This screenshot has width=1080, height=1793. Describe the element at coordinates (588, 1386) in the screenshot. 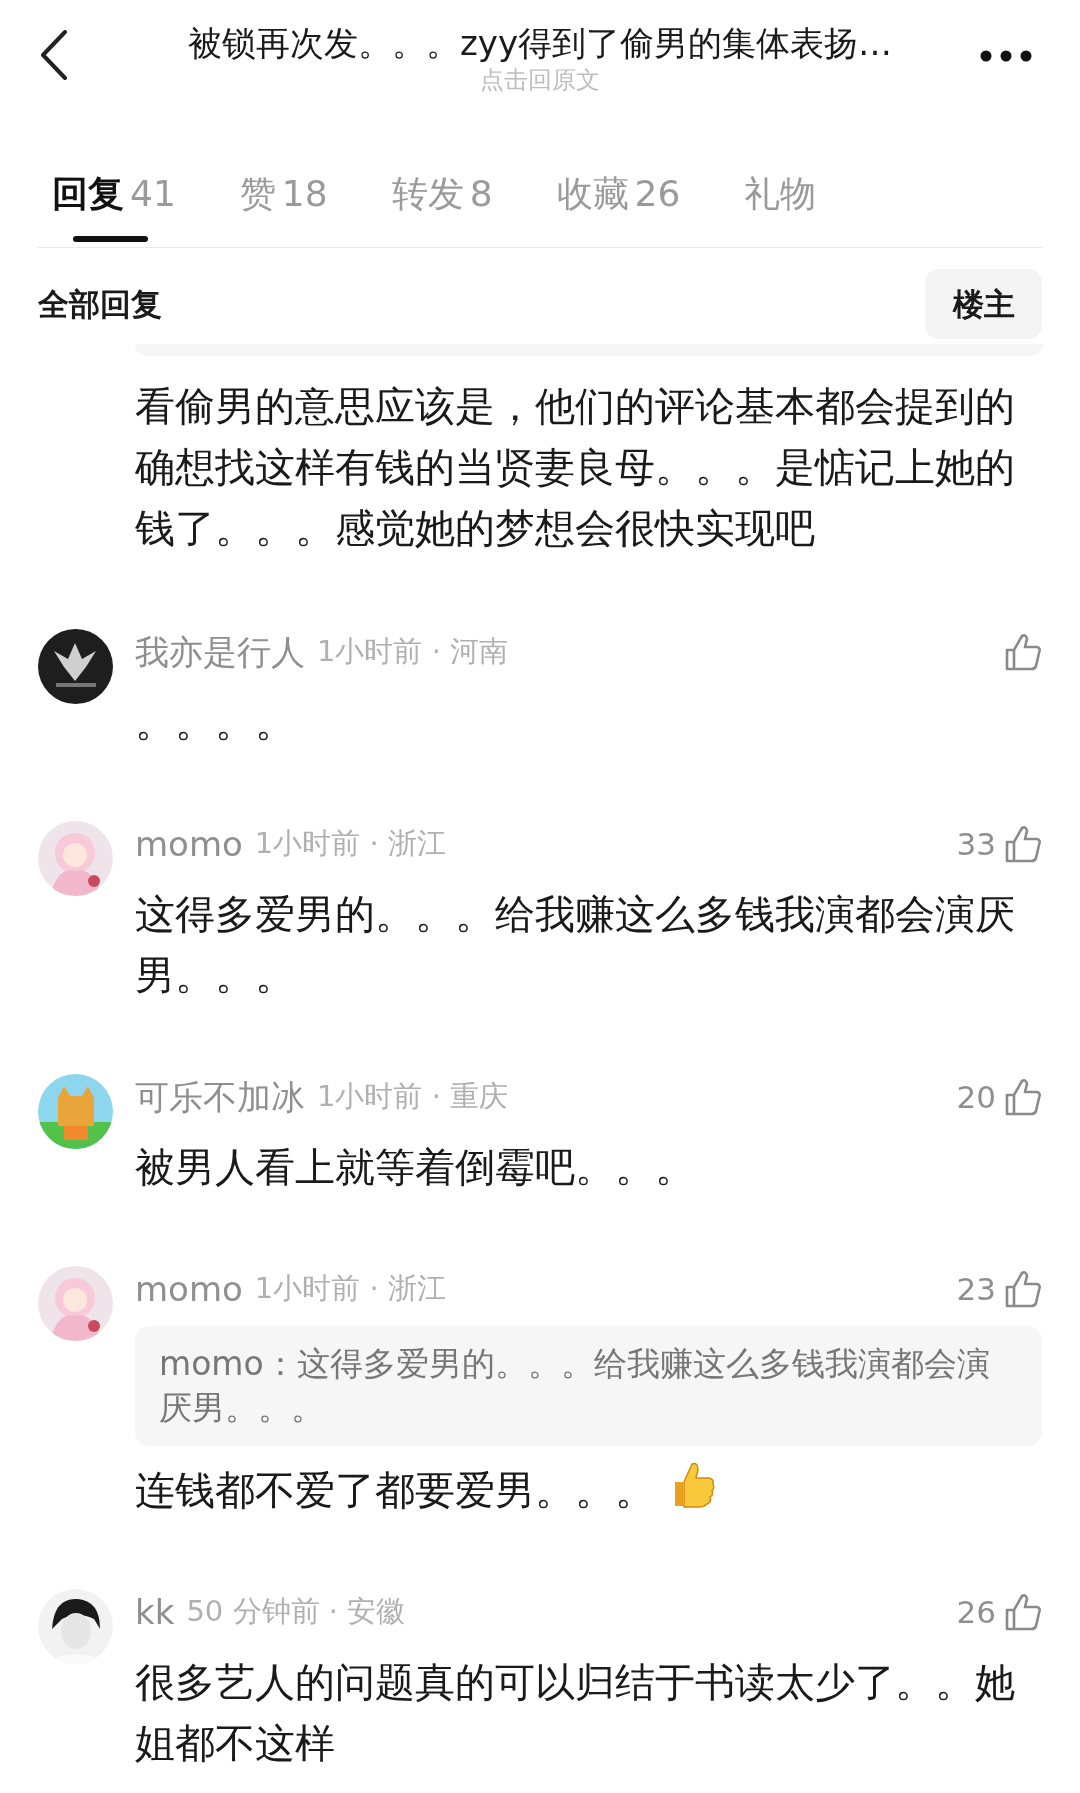

I see `quoted-comment: momo：这得多爱男的。。。给我赚这么多钱我演都会演厌男。。。` at that location.